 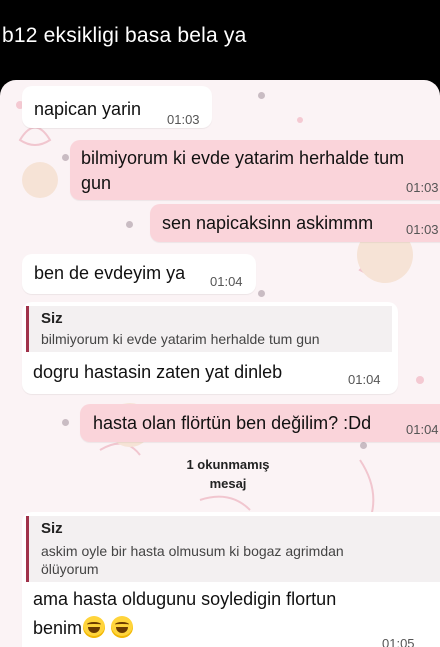 What do you see at coordinates (70, 569) in the screenshot?
I see `quote-text-line2: ölüyorum` at bounding box center [70, 569].